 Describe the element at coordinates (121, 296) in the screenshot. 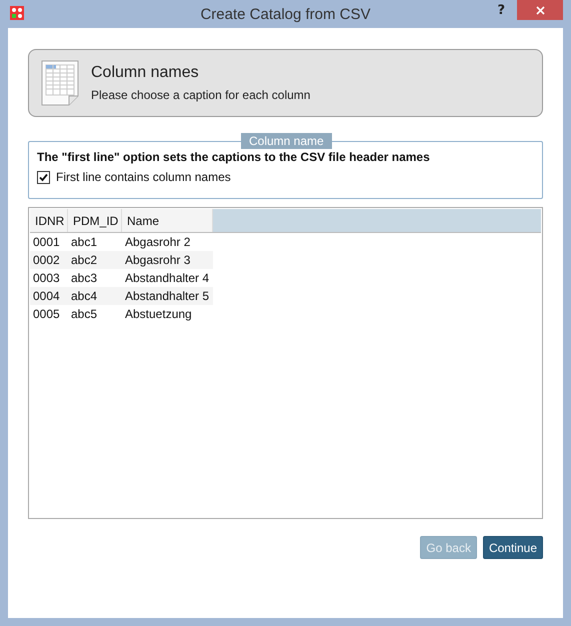

I see `table-row: 0004 abc4 Abstandhalter 5` at that location.